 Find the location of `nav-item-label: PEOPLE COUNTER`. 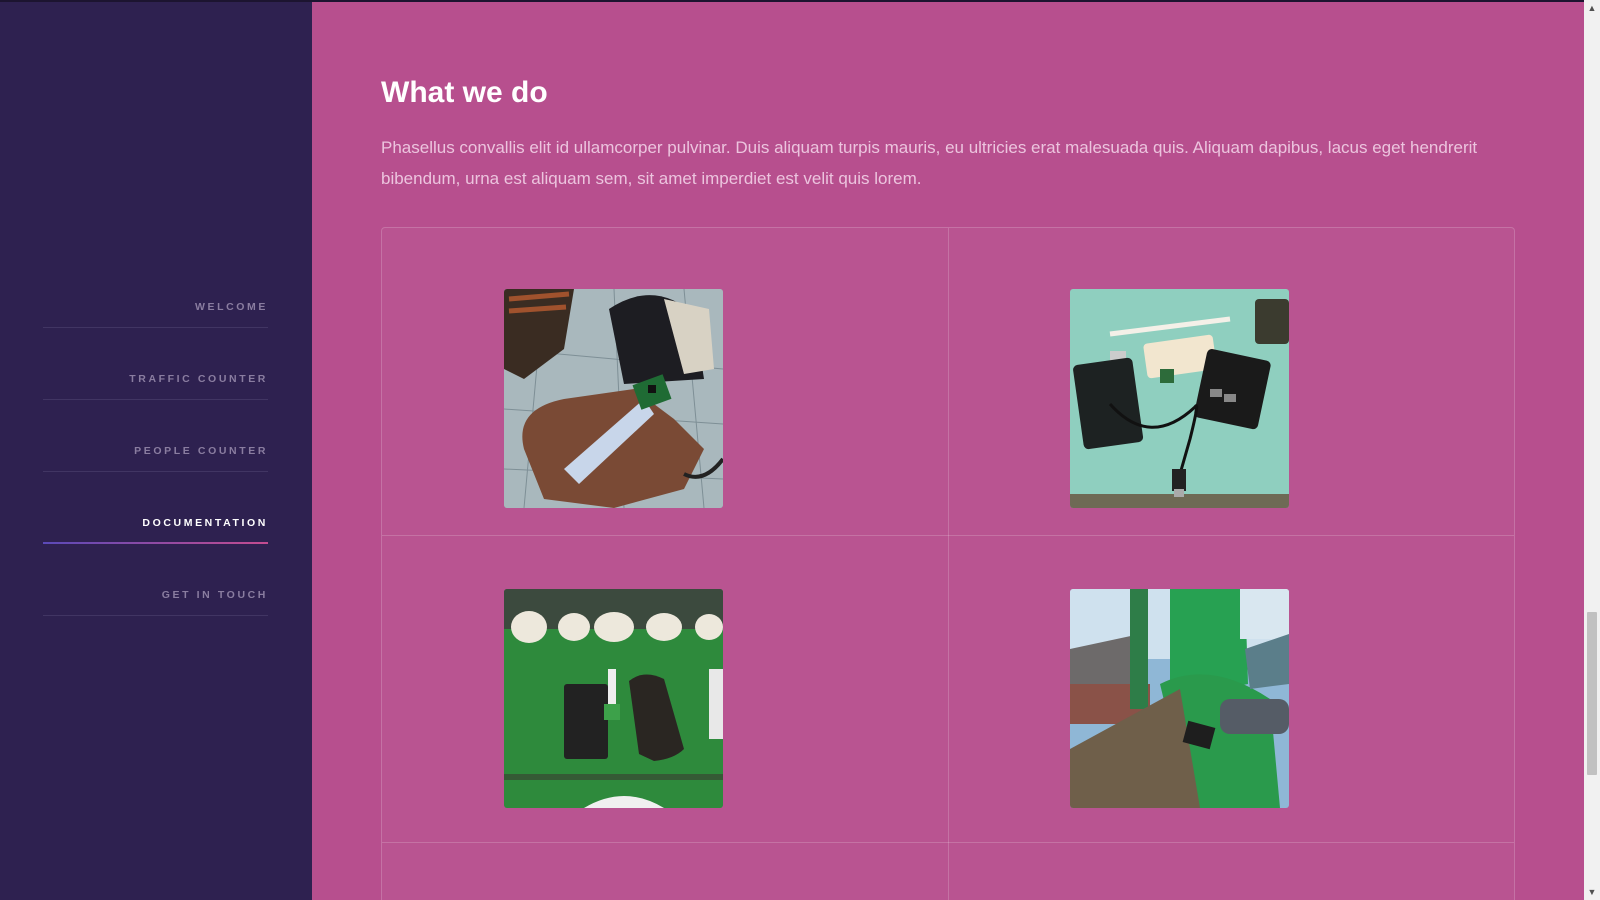

nav-item-label: PEOPLE COUNTER is located at coordinates (201, 451).